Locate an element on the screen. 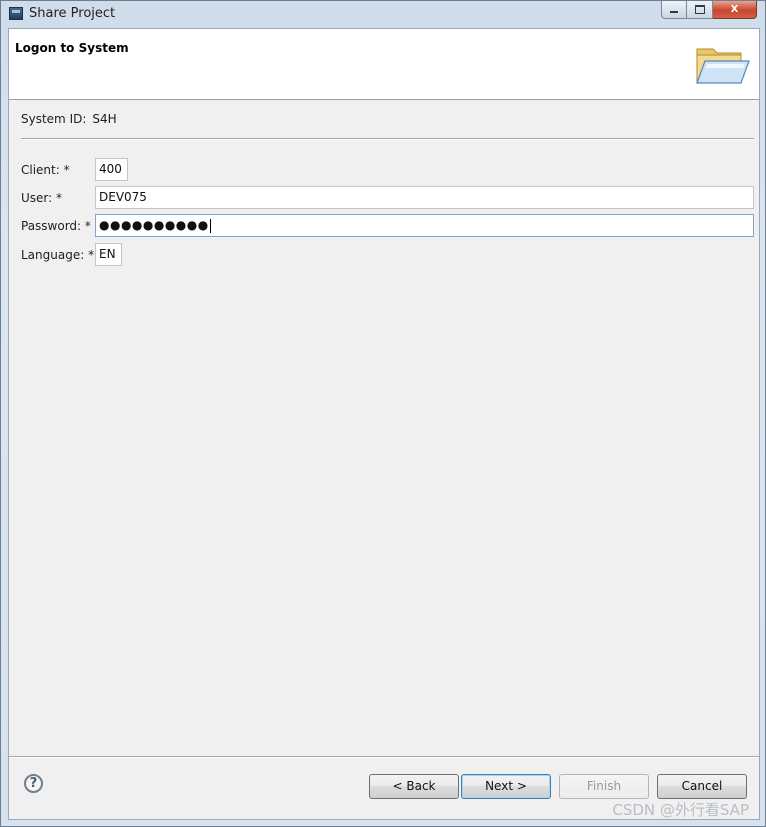  maximize-button is located at coordinates (700, 10).